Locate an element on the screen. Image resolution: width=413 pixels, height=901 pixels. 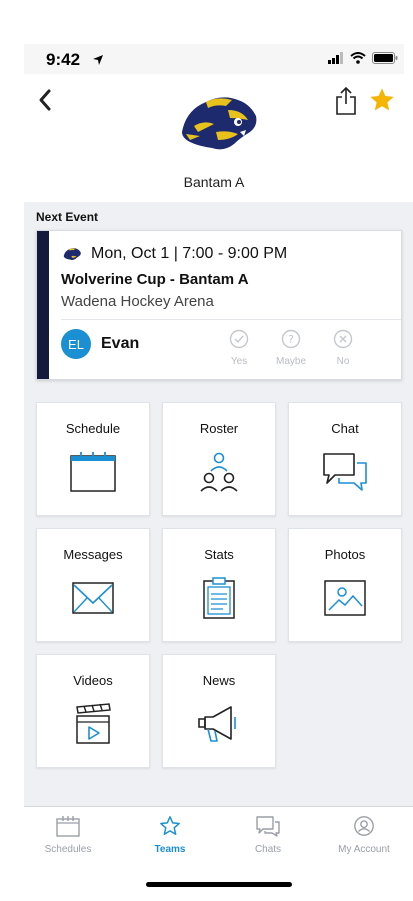
check-circle-icon is located at coordinates (239, 339).